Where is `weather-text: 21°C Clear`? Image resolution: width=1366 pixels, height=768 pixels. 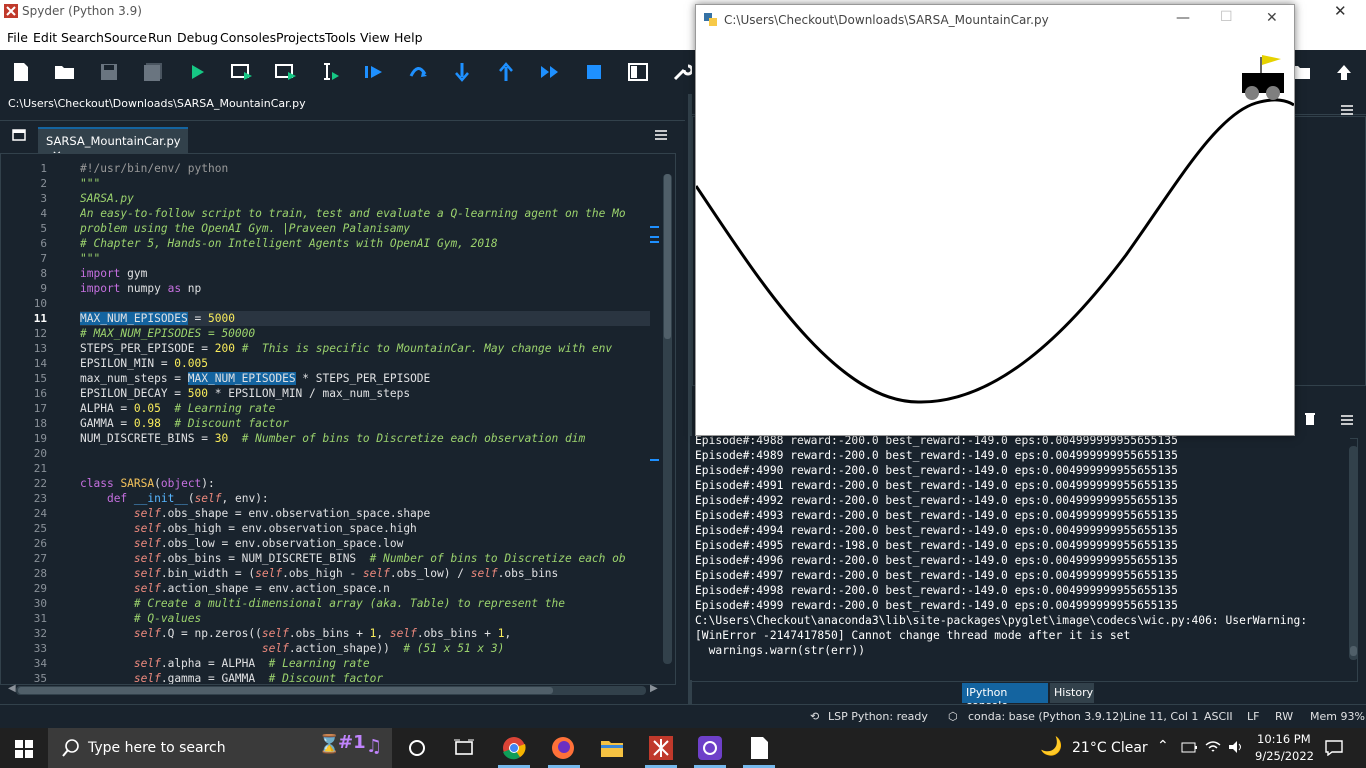
weather-text: 21°C Clear is located at coordinates (1110, 748).